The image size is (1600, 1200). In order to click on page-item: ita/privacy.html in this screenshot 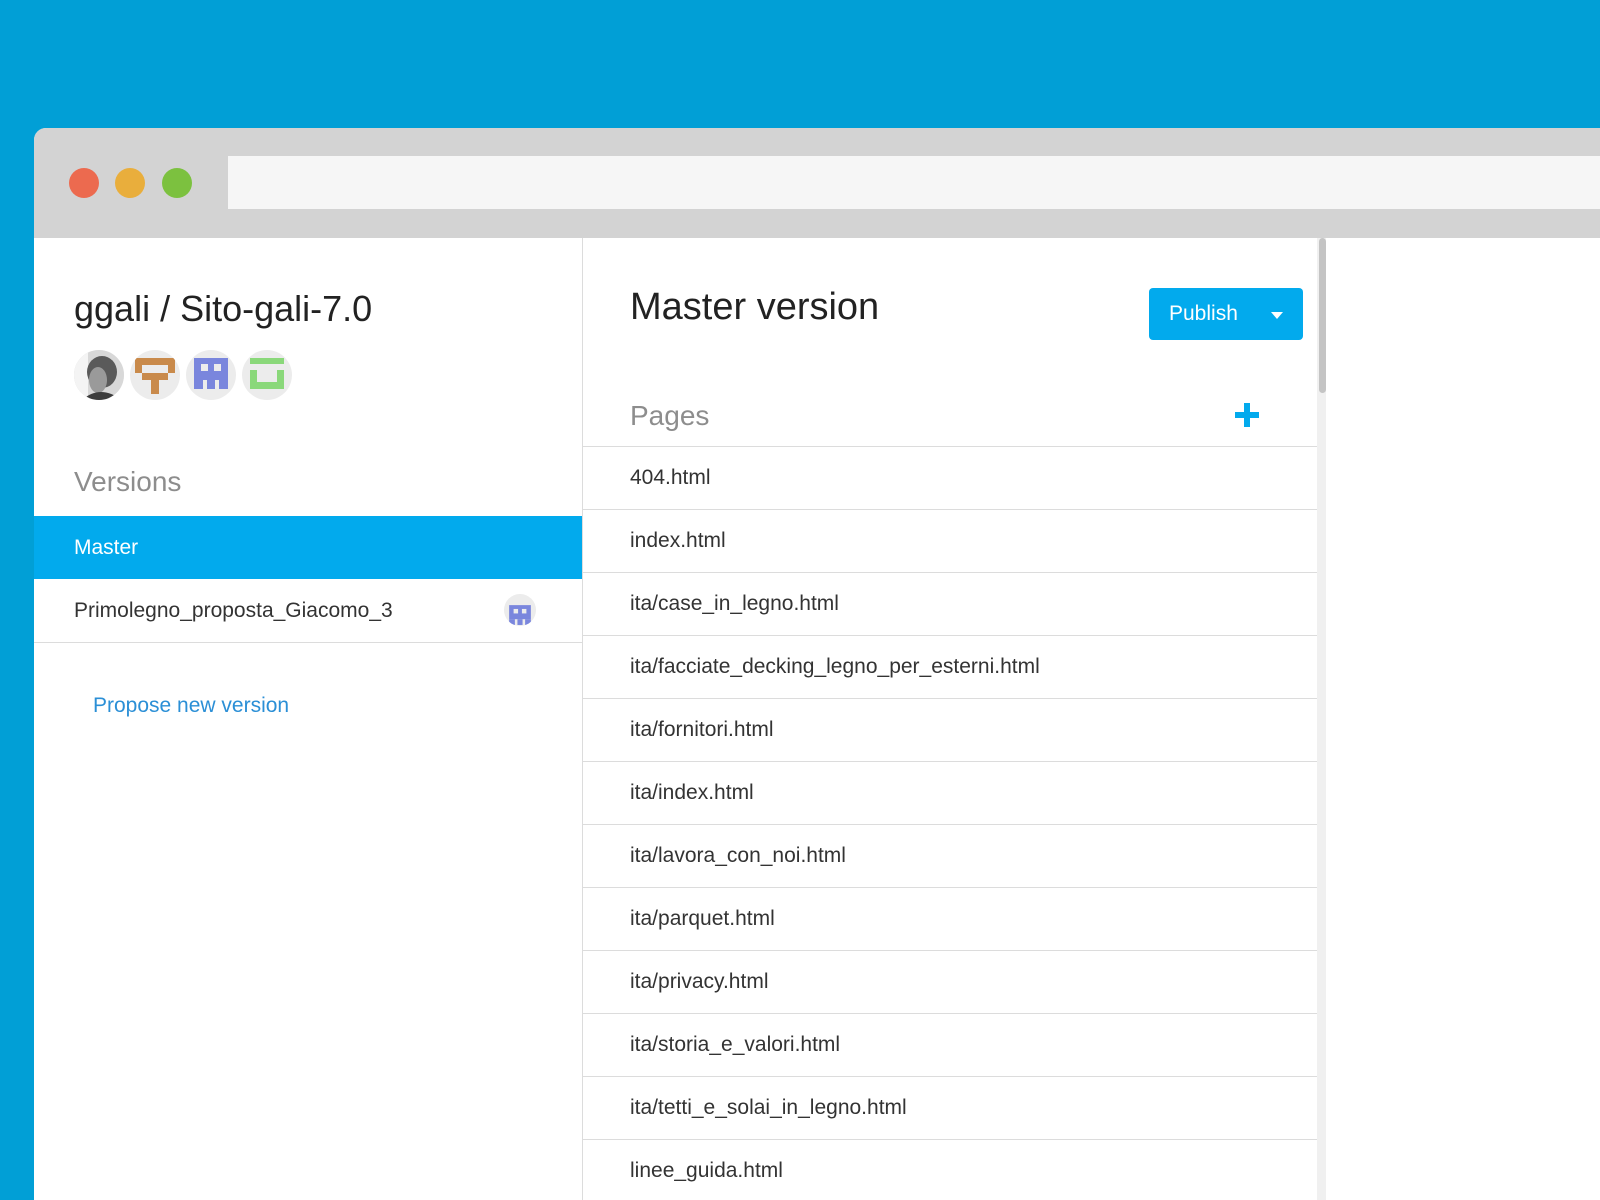, I will do `click(950, 982)`.